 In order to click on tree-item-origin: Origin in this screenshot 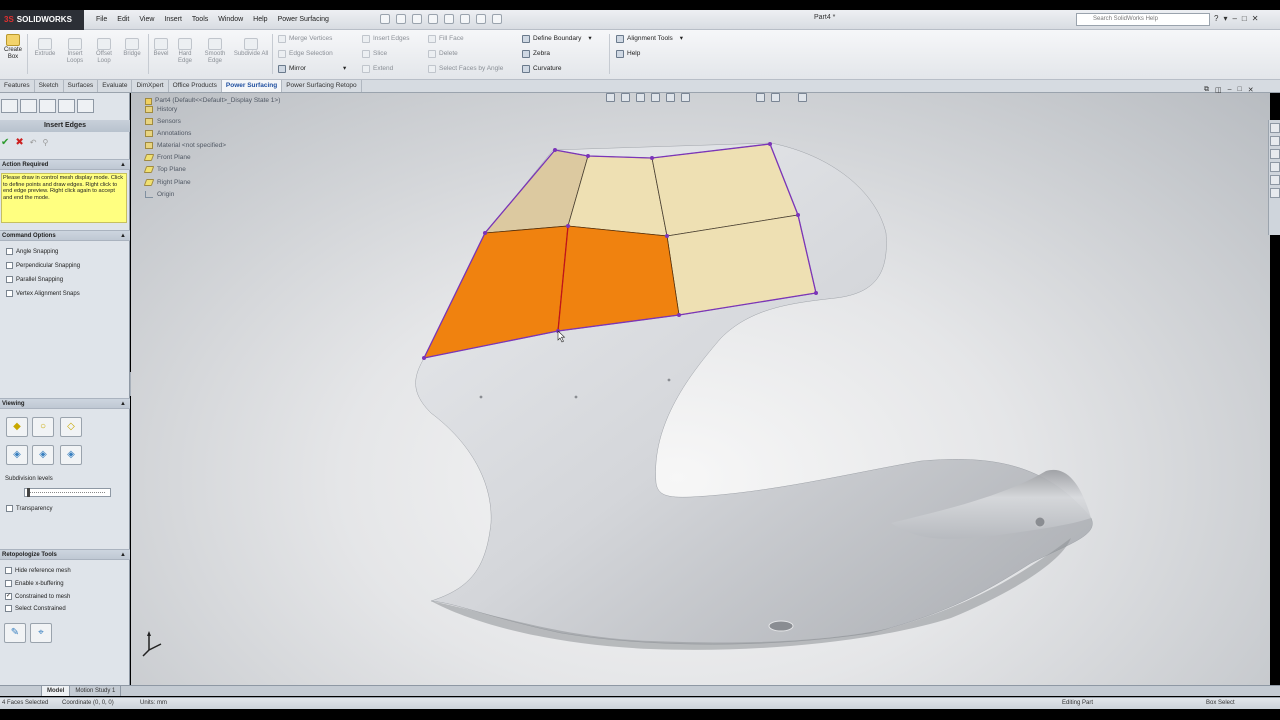, I will do `click(212, 195)`.